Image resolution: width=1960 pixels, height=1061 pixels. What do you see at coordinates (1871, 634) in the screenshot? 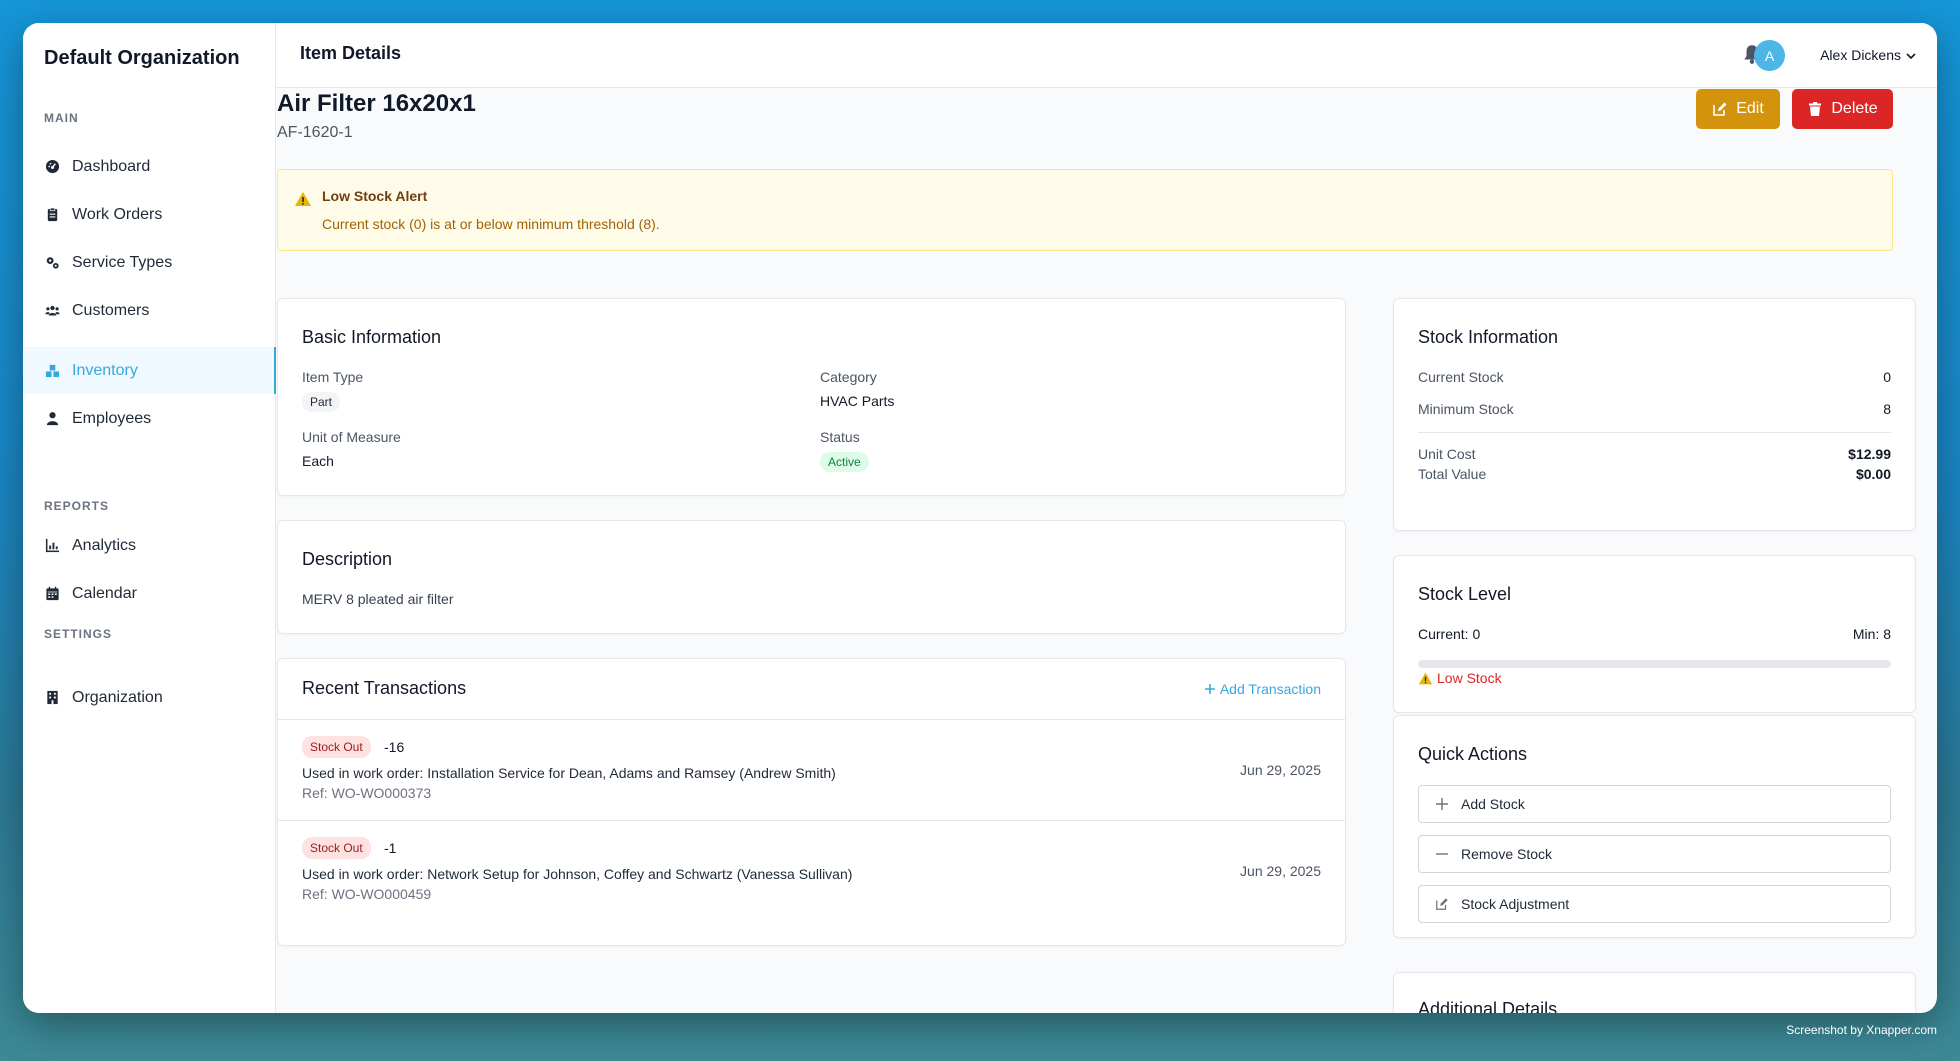
I see `stock-level-min: Min: 8` at bounding box center [1871, 634].